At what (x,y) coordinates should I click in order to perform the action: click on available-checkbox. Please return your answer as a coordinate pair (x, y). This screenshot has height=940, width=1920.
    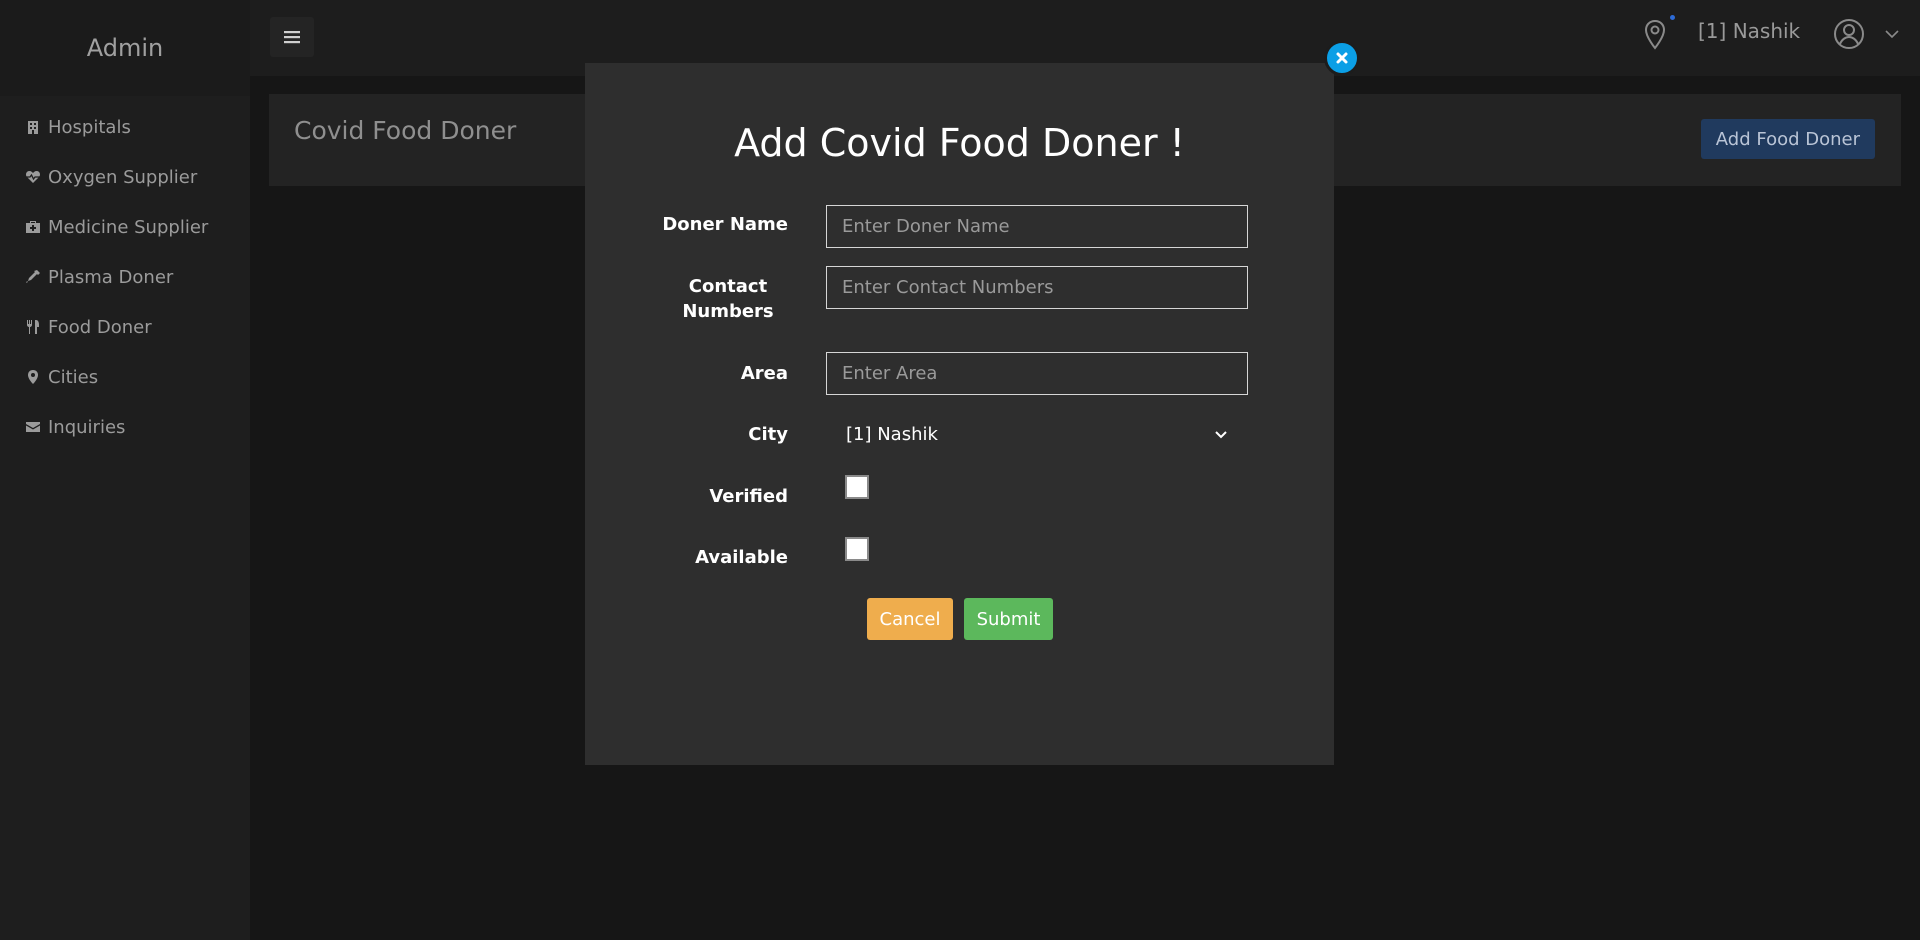
    Looking at the image, I should click on (857, 549).